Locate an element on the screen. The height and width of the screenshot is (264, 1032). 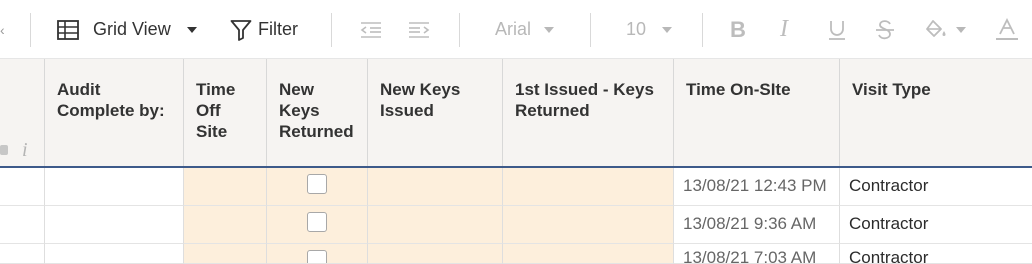
column-header-label: New Keys Returned is located at coordinates (316, 110).